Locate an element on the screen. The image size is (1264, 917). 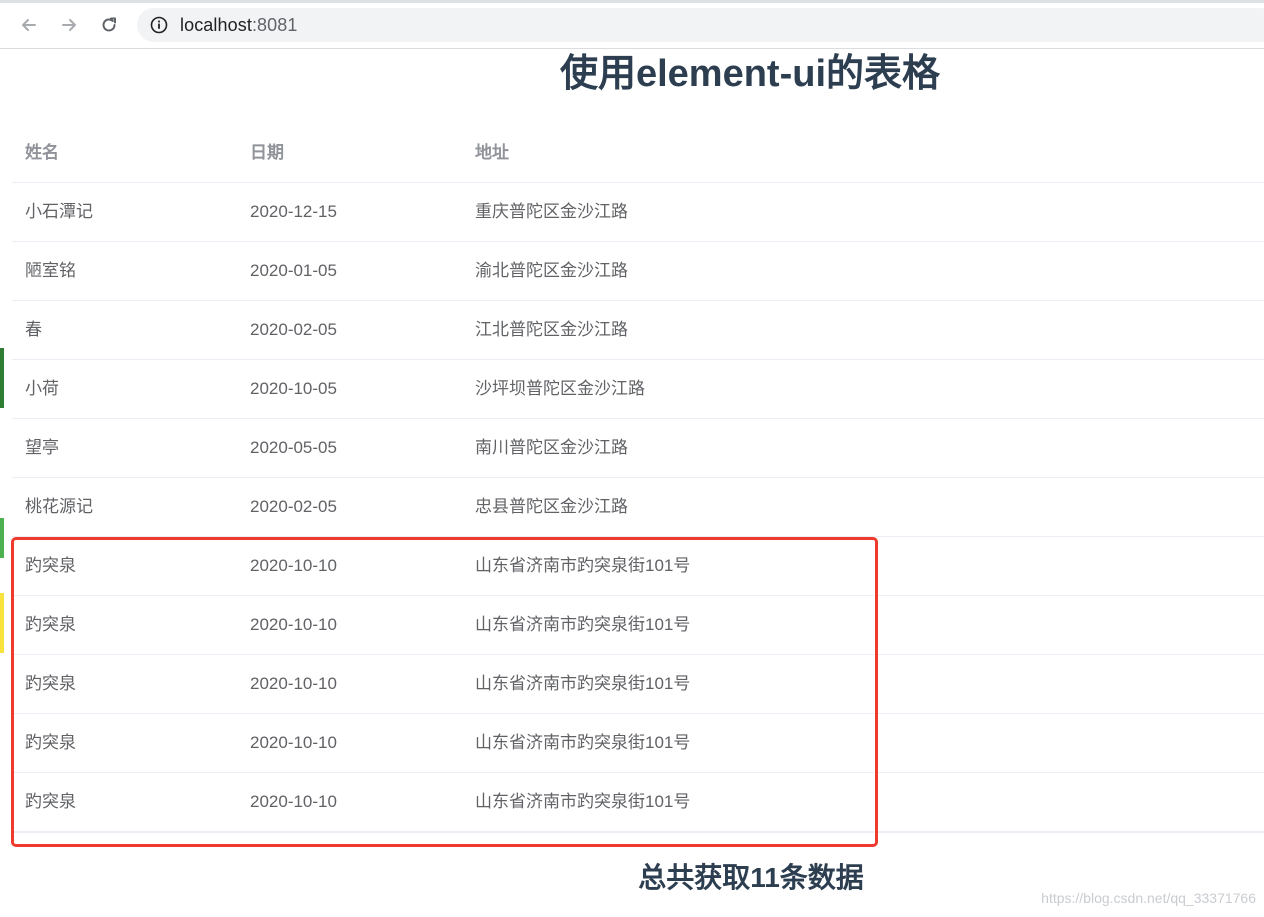
cell-date: 2020-12-15 is located at coordinates (293, 211).